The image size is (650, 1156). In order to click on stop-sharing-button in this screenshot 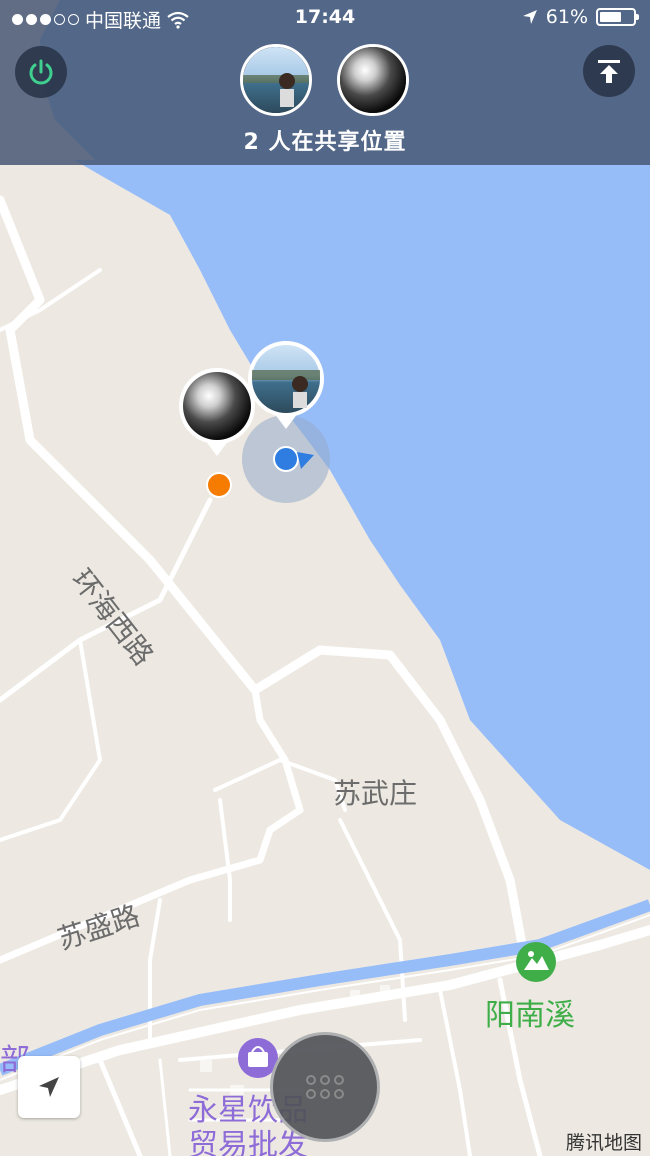, I will do `click(41, 72)`.